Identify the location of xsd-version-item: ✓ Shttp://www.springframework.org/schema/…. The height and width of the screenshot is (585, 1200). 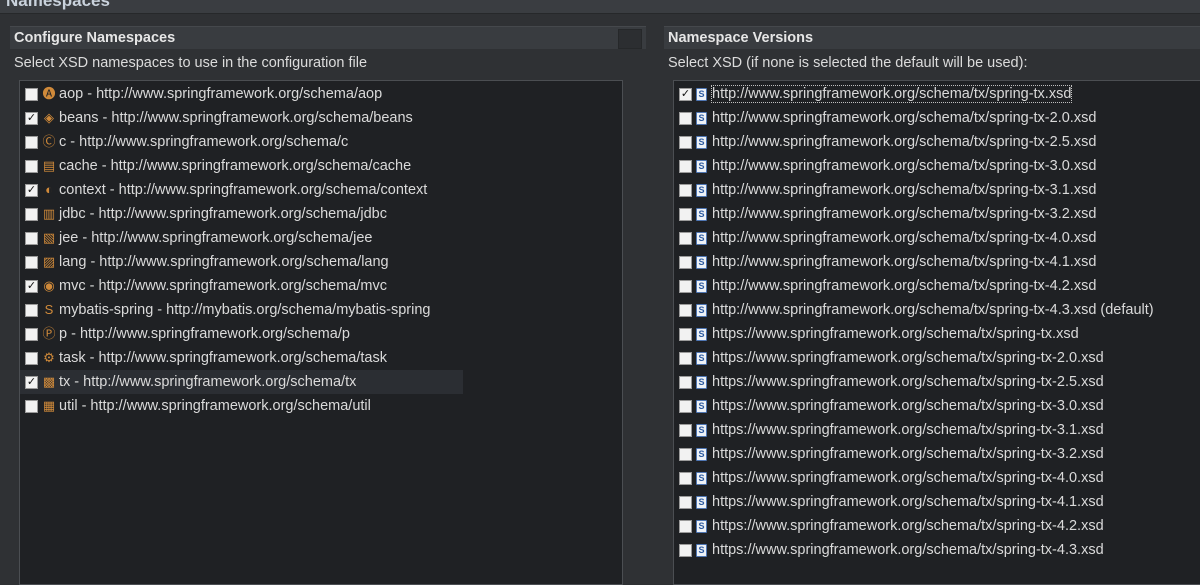
(937, 94).